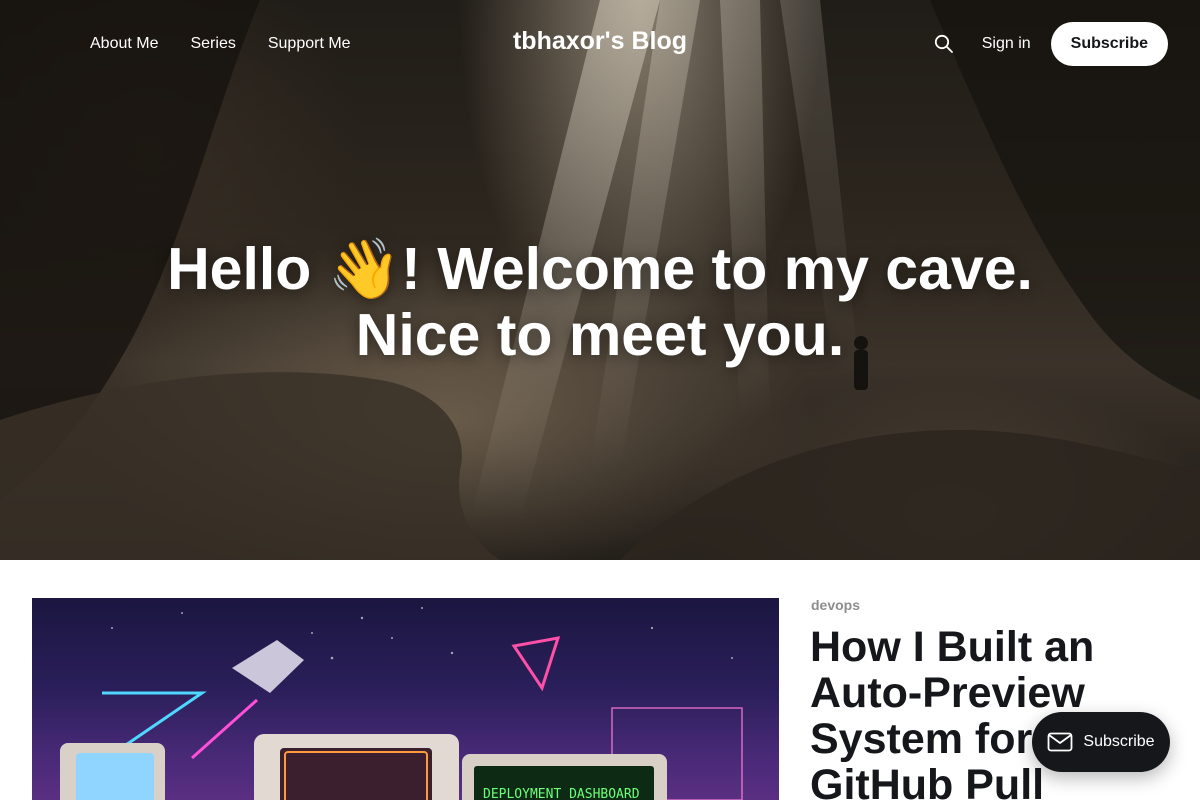  I want to click on header-actions: Sign in Subscribe, so click(1050, 44).